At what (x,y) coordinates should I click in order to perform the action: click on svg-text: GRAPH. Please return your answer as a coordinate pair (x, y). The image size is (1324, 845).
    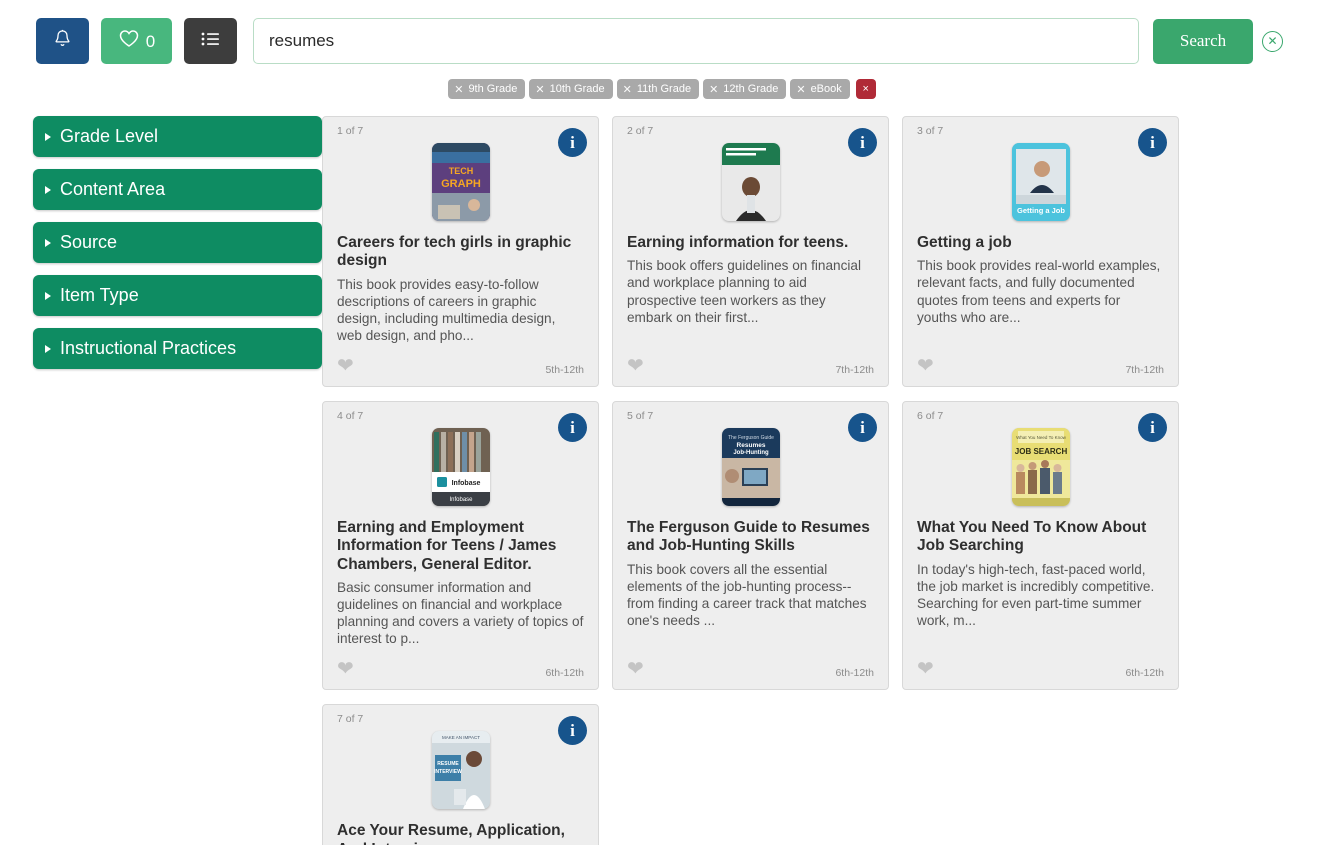
    Looking at the image, I should click on (461, 184).